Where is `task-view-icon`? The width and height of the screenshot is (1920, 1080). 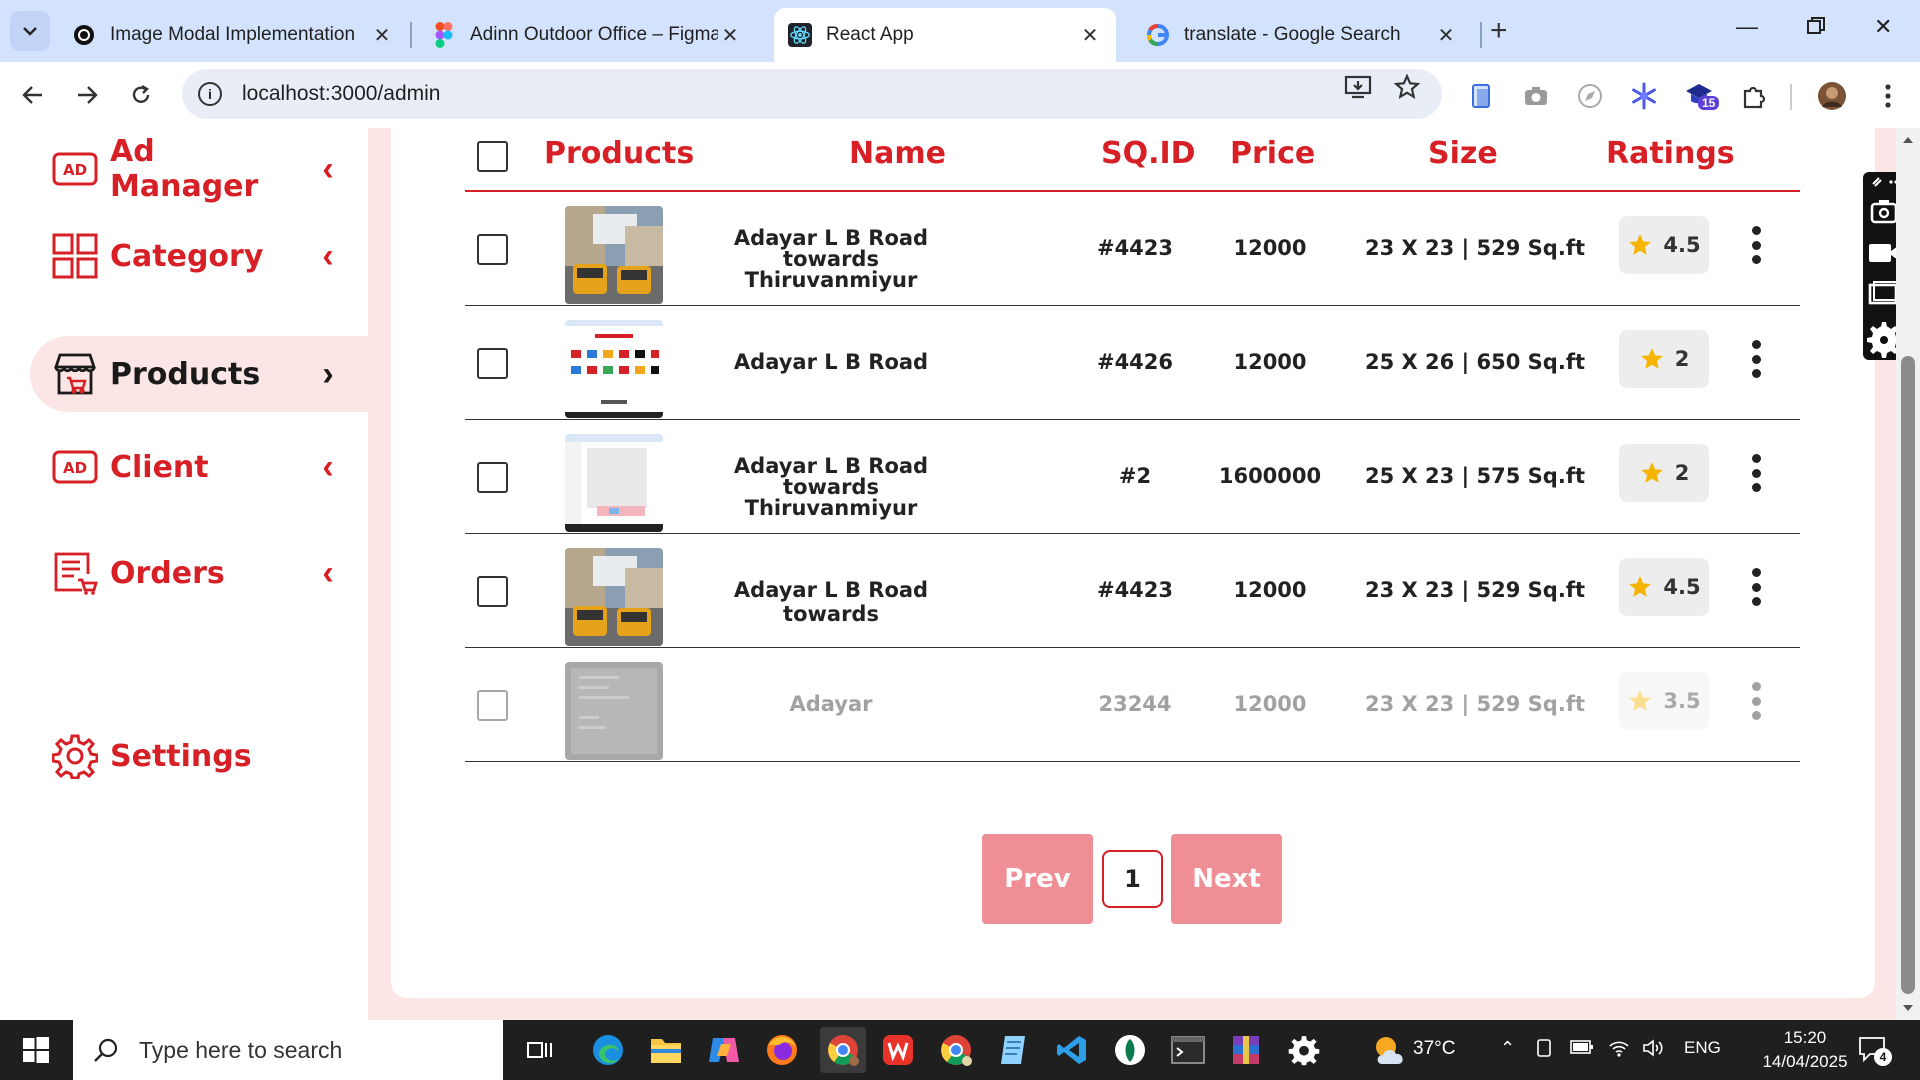 task-view-icon is located at coordinates (540, 1050).